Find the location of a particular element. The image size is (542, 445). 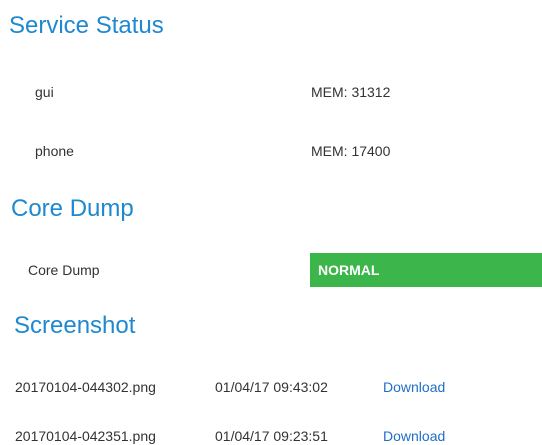

core-dump-label: Core Dump is located at coordinates (64, 270).